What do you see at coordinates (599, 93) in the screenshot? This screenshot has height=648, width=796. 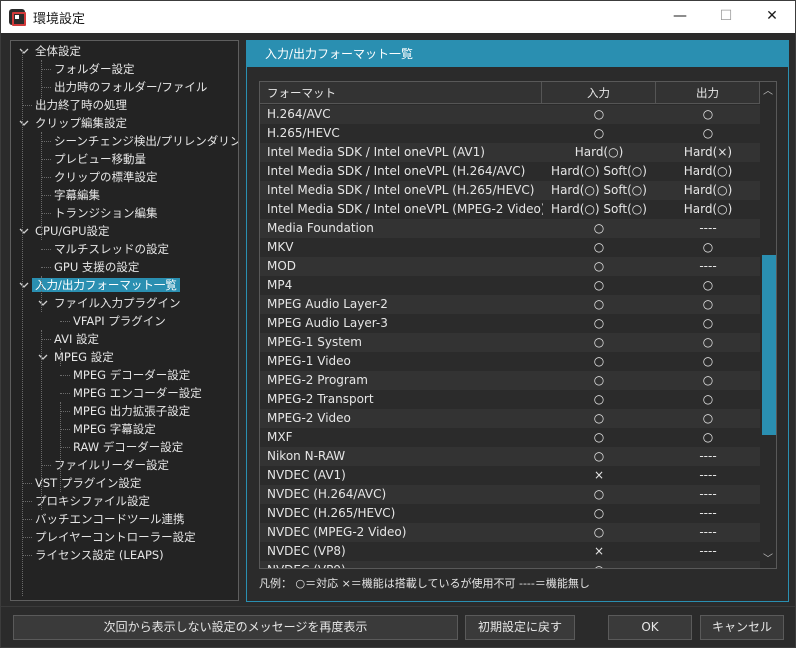 I see `column-header-input: 入力` at bounding box center [599, 93].